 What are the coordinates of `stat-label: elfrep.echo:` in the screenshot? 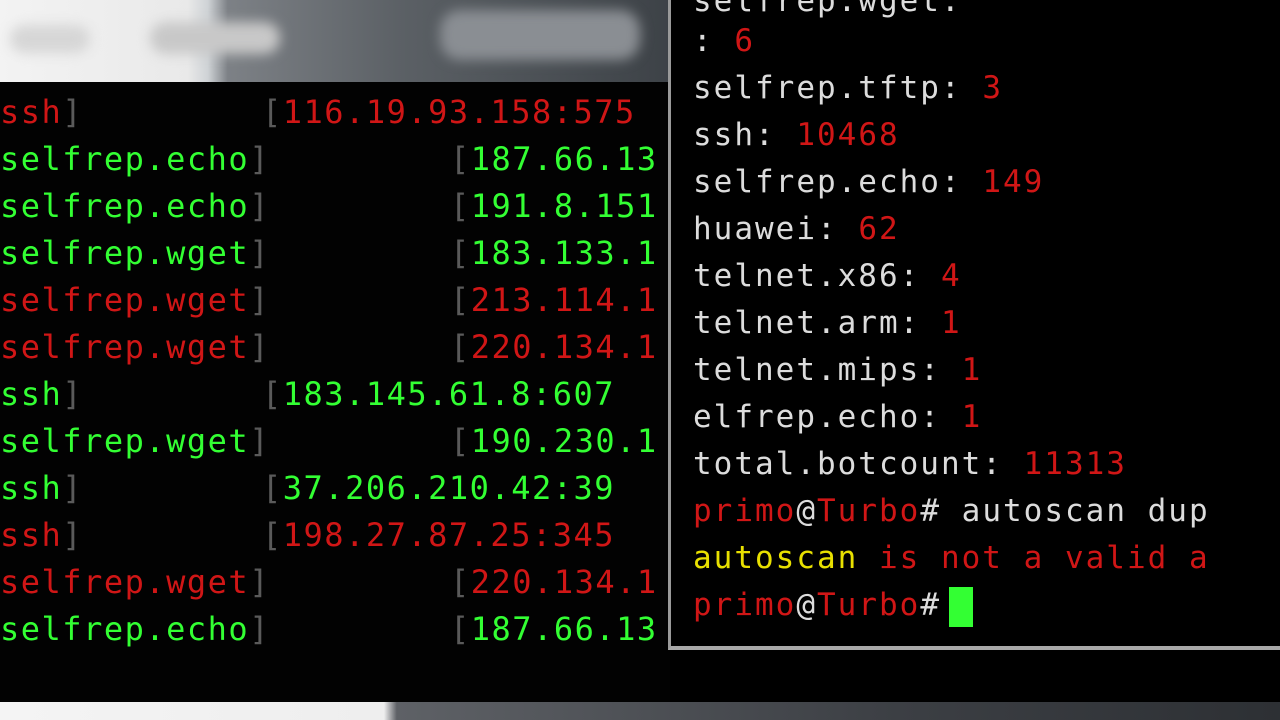 It's located at (817, 417).